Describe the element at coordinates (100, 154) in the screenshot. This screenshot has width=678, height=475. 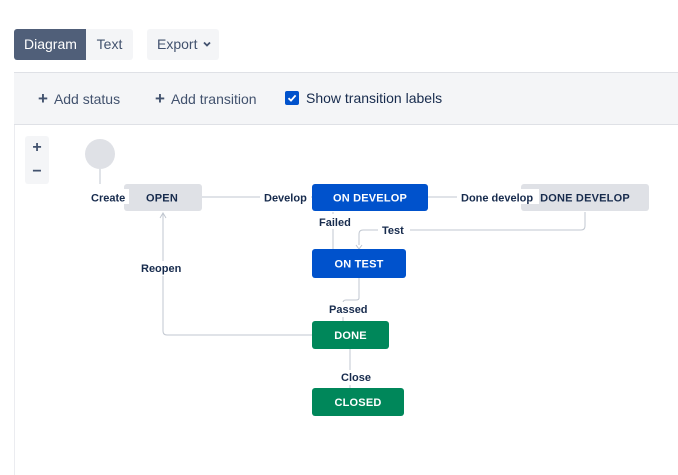
I see `start-node` at that location.